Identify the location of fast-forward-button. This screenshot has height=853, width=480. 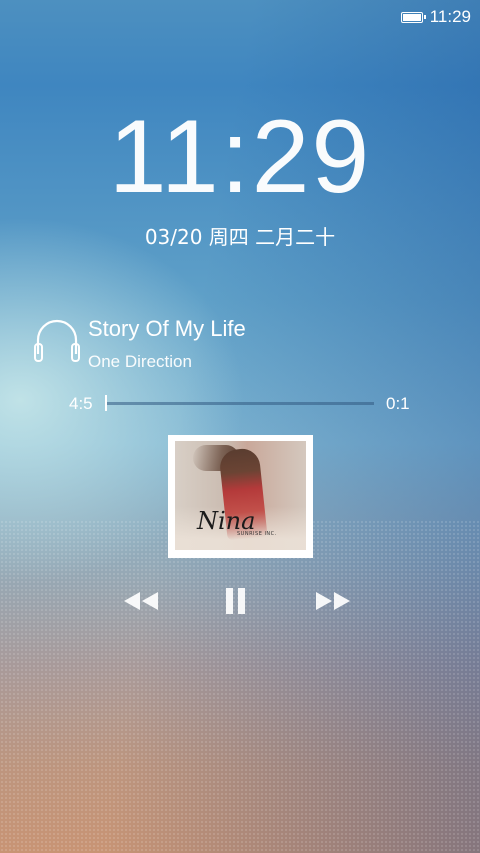
(333, 601).